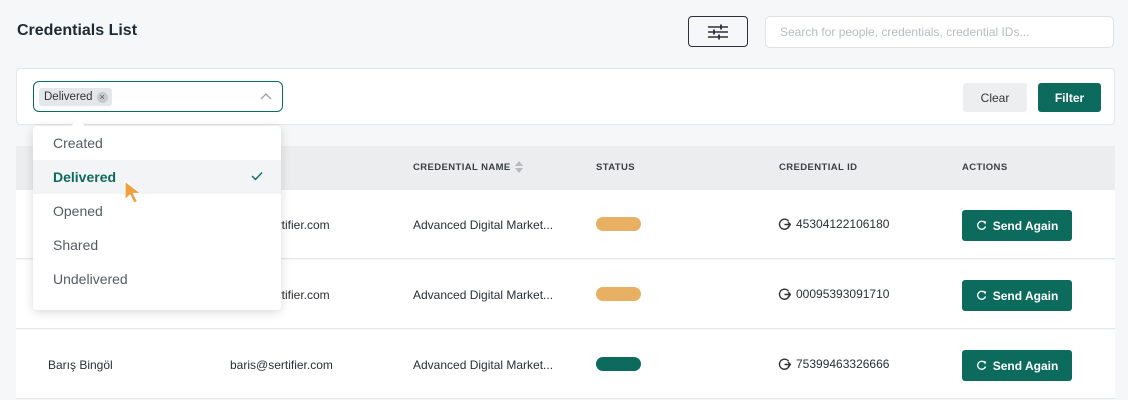 This screenshot has height=400, width=1128. I want to click on status-select: Delivered ×, so click(158, 96).